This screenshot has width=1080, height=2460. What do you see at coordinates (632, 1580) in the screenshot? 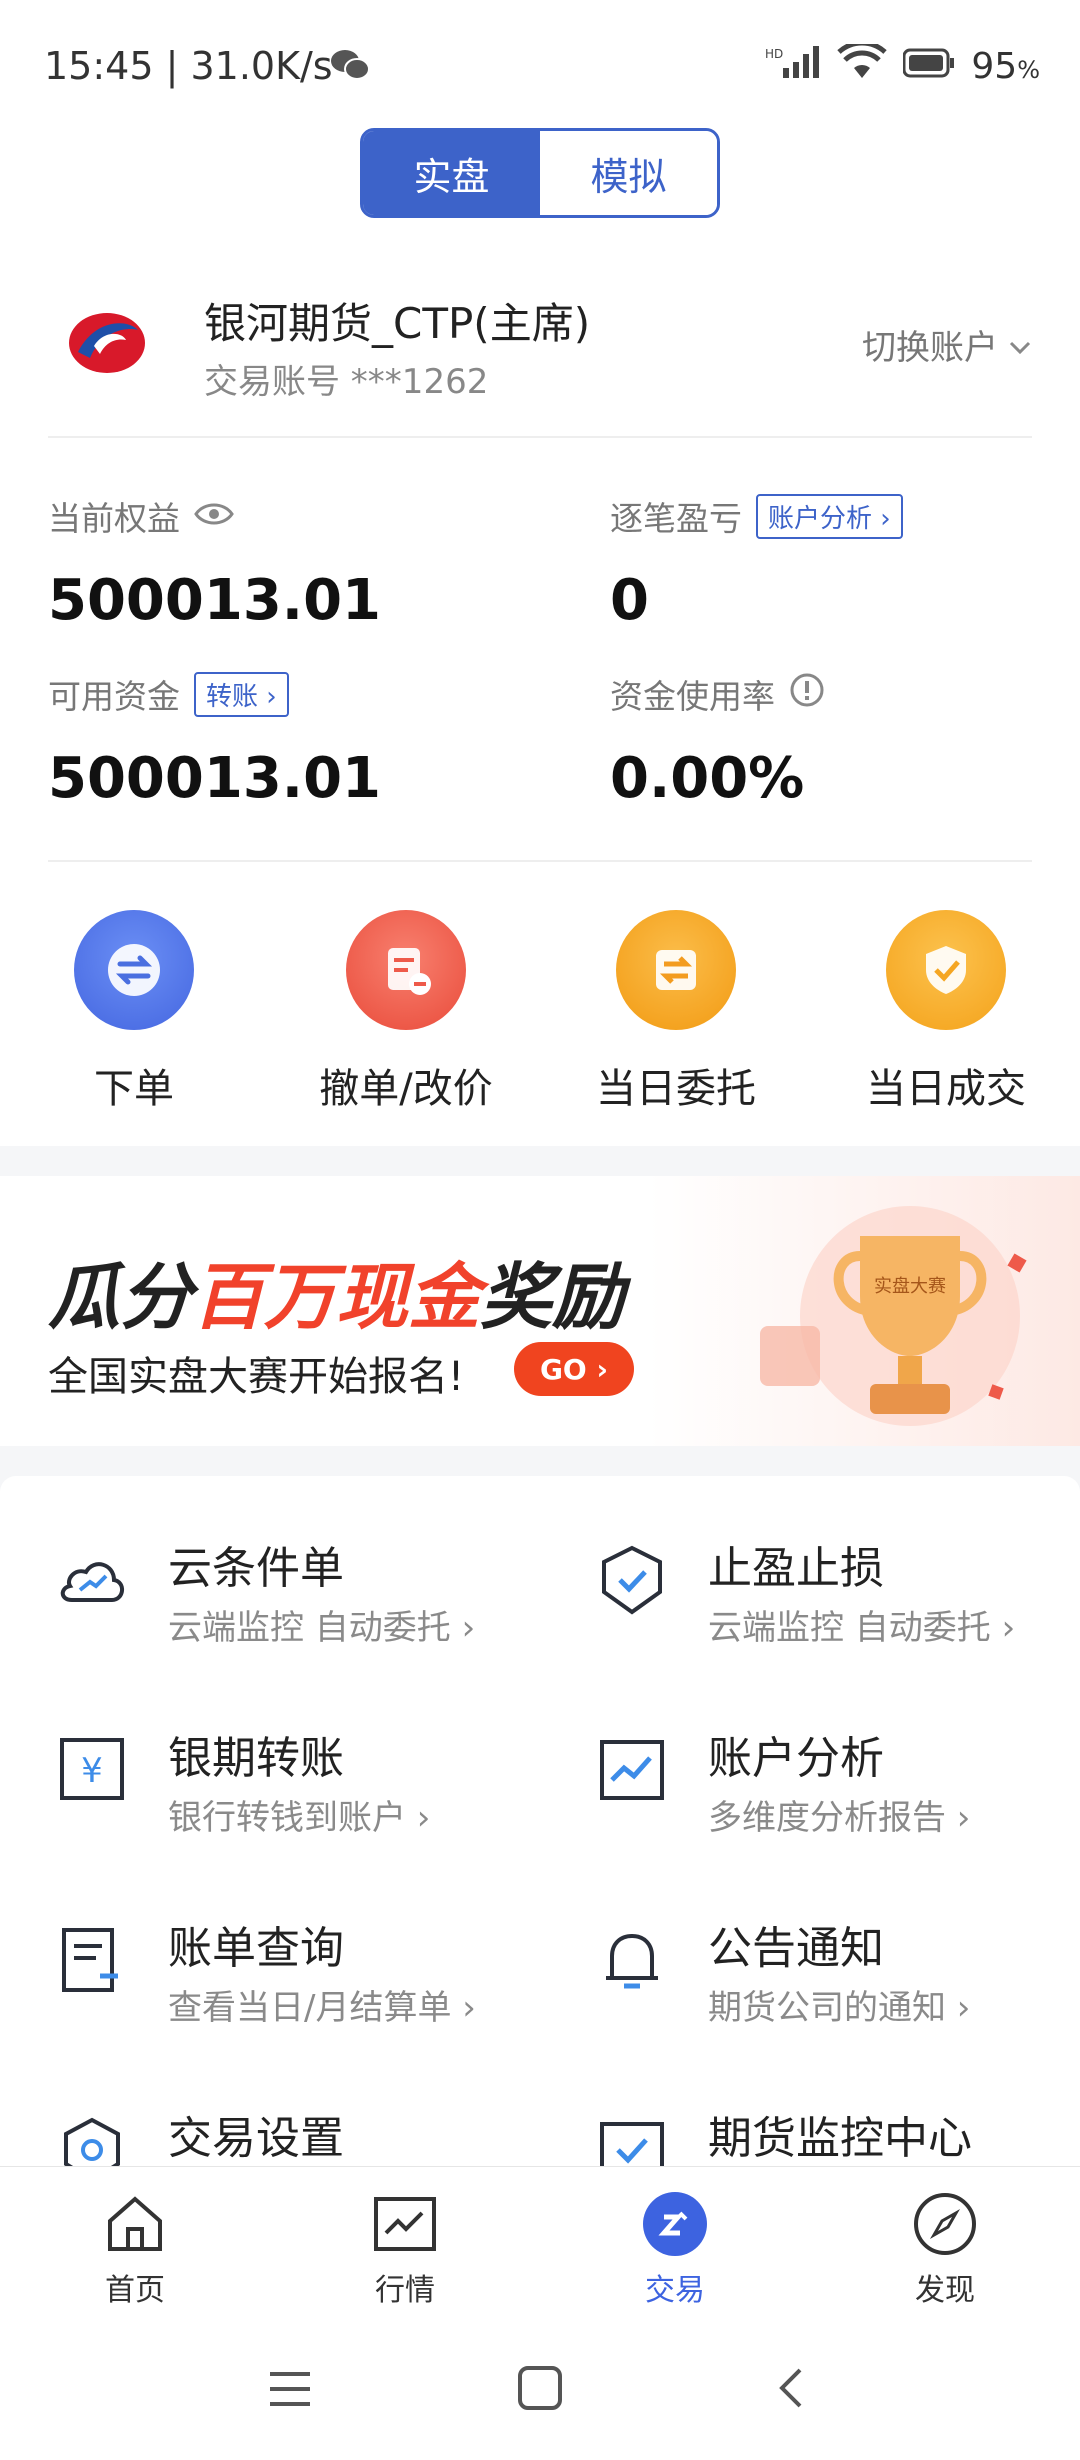
I see `shield-check-icon` at bounding box center [632, 1580].